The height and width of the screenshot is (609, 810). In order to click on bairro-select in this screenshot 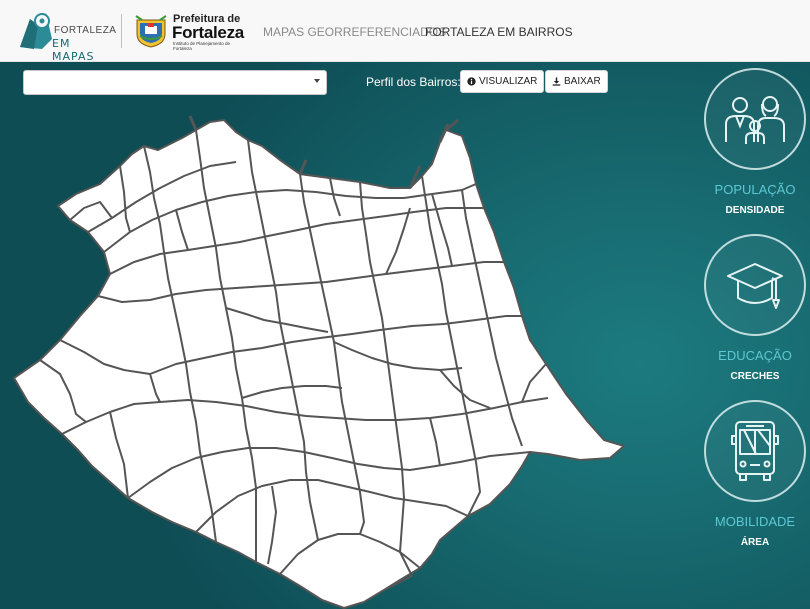, I will do `click(175, 82)`.